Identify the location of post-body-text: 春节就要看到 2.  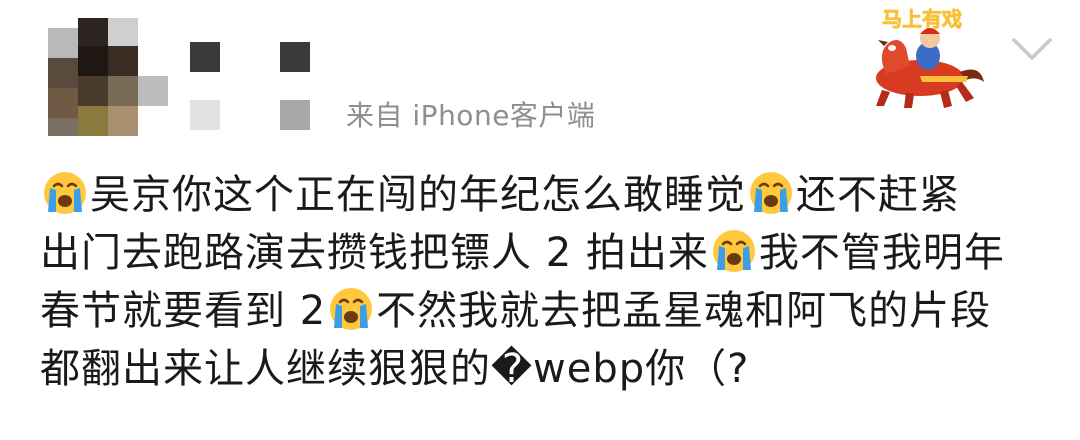
(183, 311).